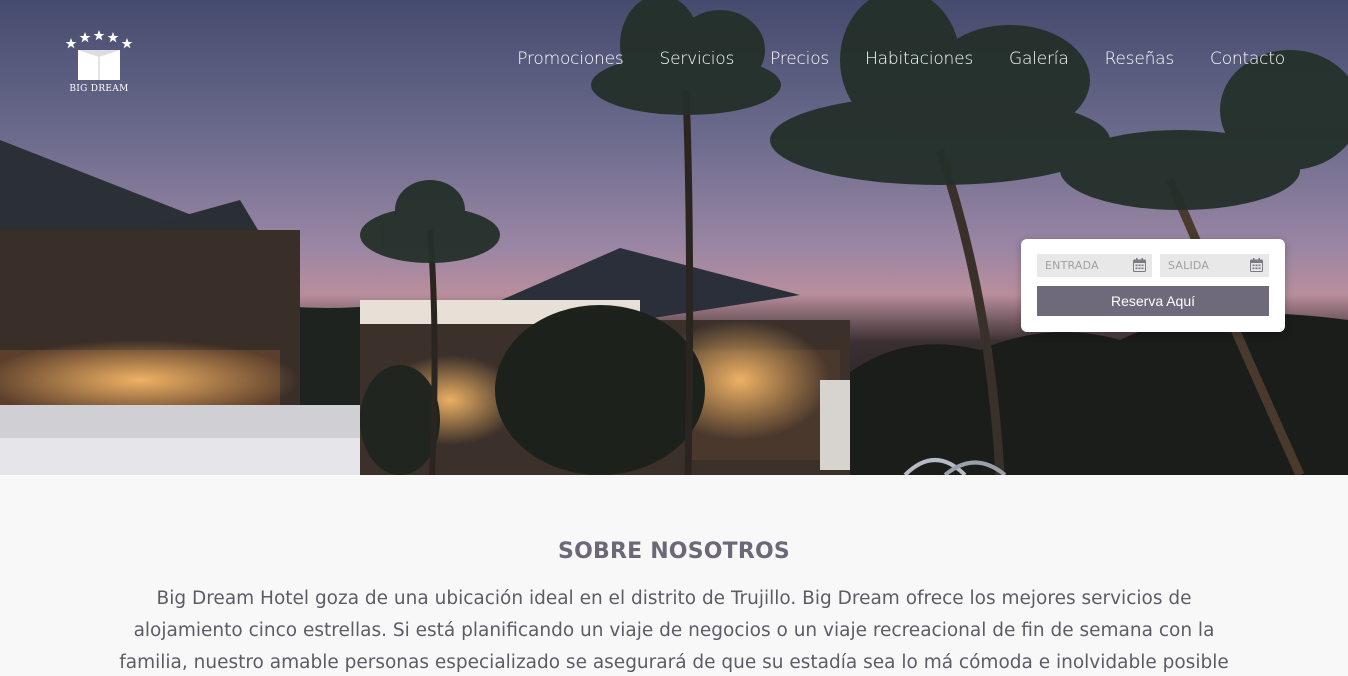 This screenshot has height=676, width=1348. I want to click on nav-item-servicios: Servicios, so click(697, 59).